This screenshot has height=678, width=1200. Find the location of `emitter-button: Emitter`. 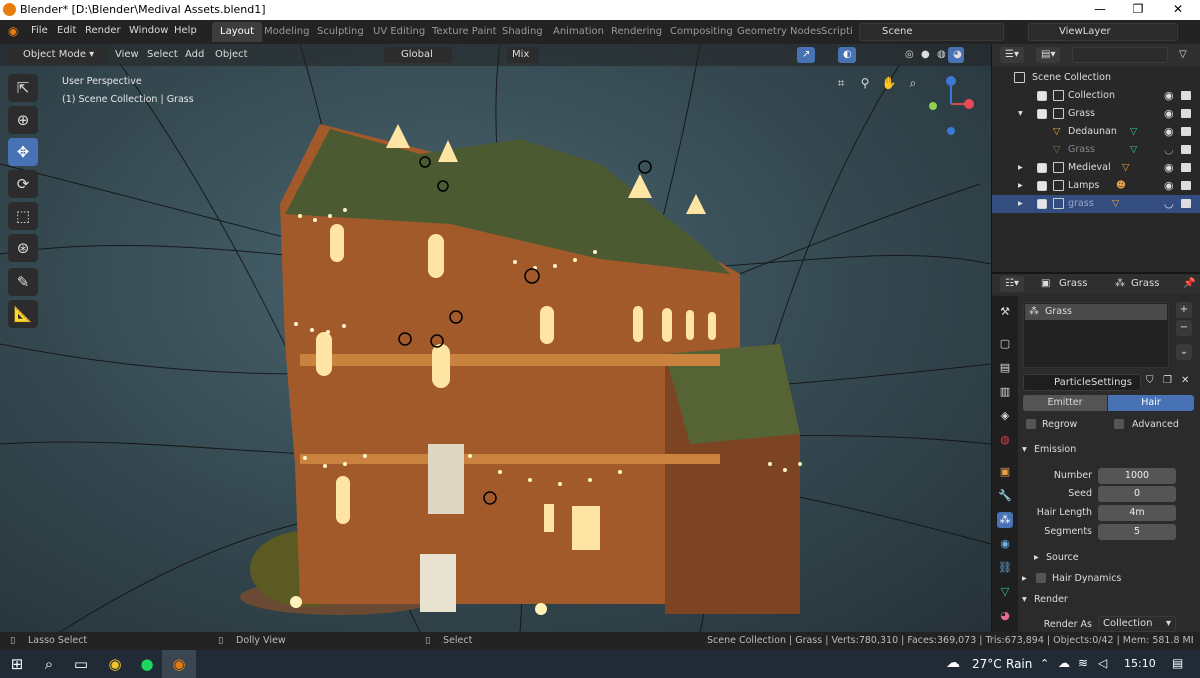

emitter-button: Emitter is located at coordinates (1065, 403).